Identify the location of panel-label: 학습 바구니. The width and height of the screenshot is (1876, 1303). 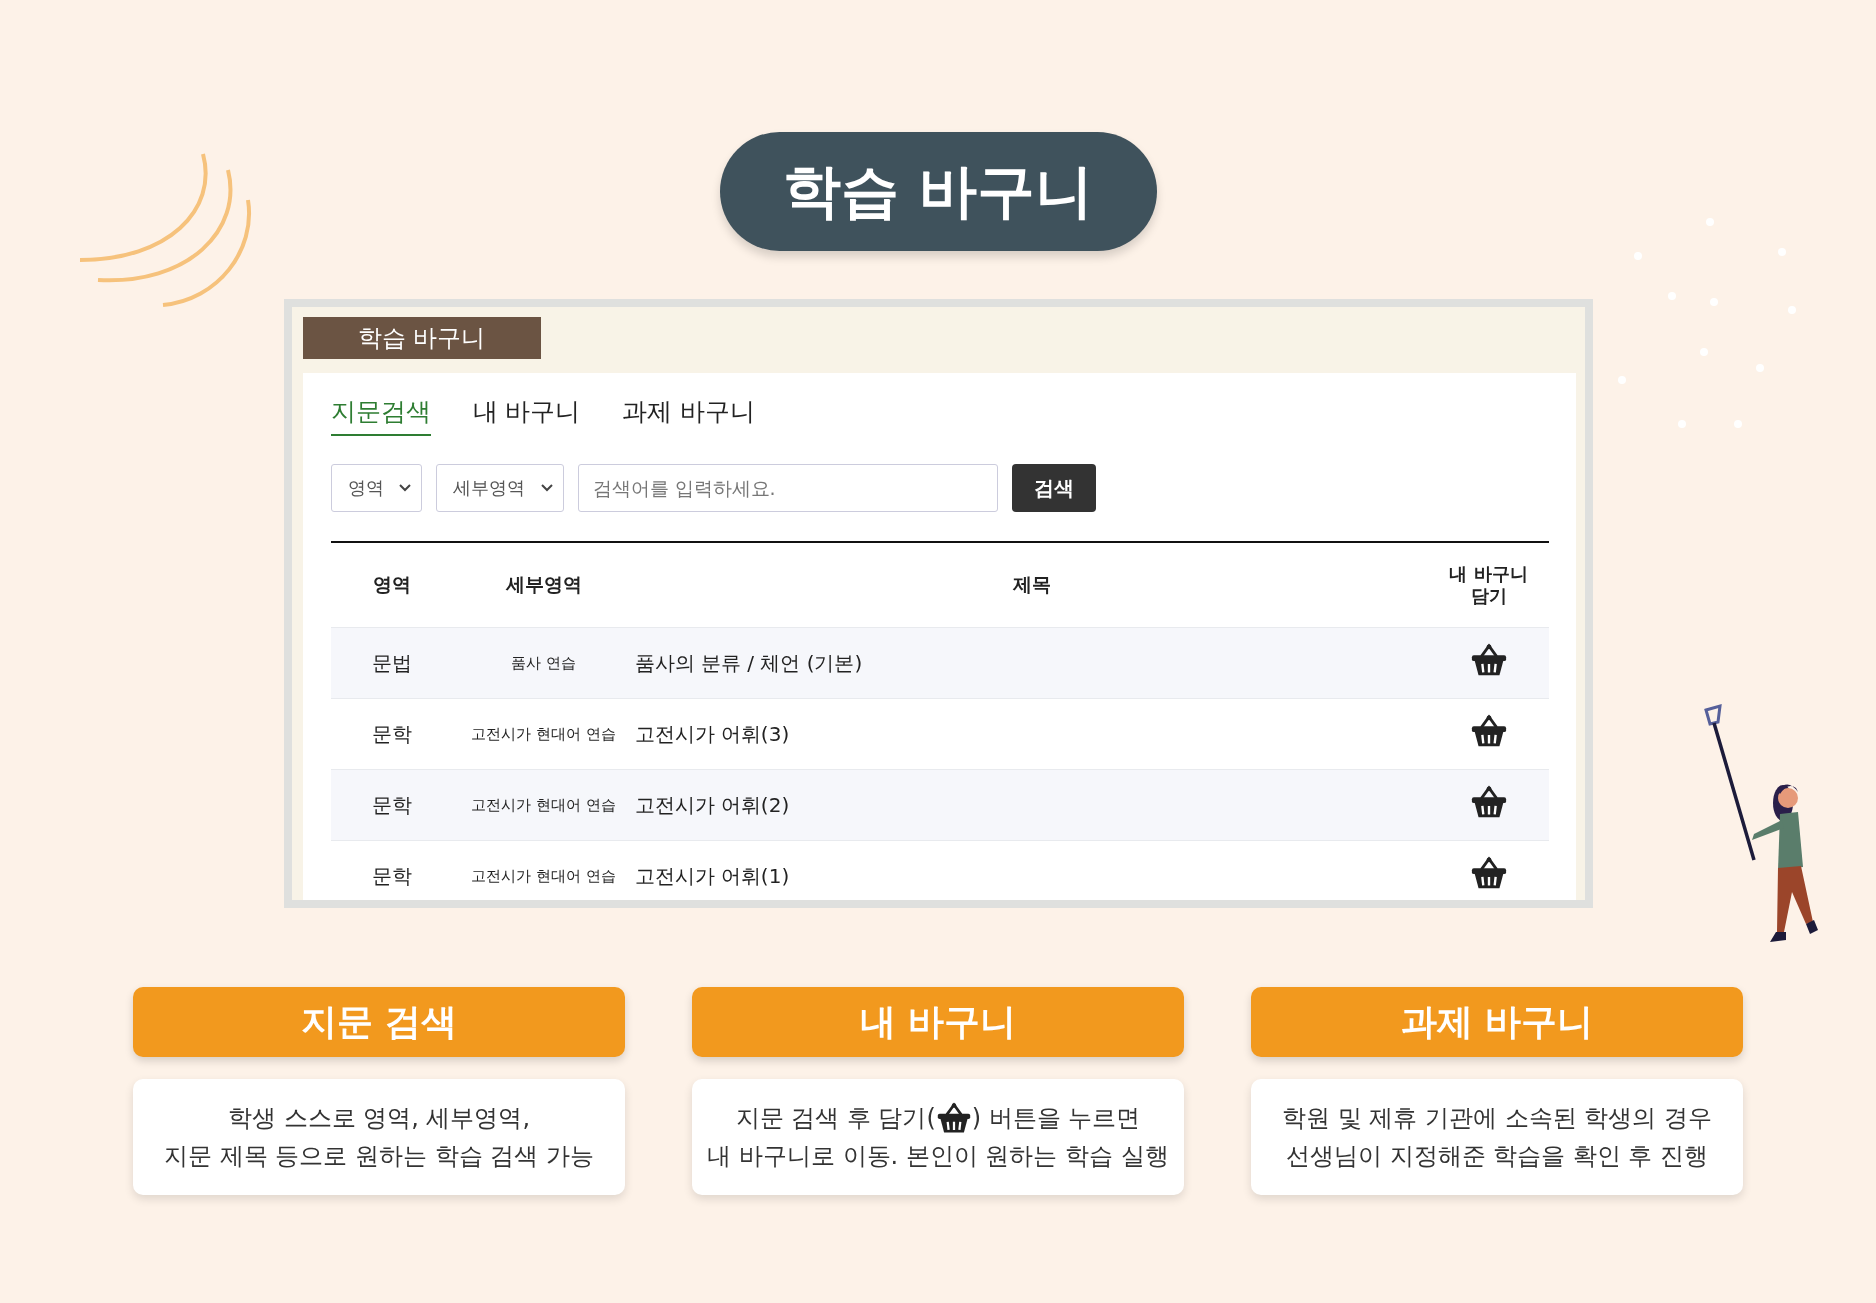
(421, 338).